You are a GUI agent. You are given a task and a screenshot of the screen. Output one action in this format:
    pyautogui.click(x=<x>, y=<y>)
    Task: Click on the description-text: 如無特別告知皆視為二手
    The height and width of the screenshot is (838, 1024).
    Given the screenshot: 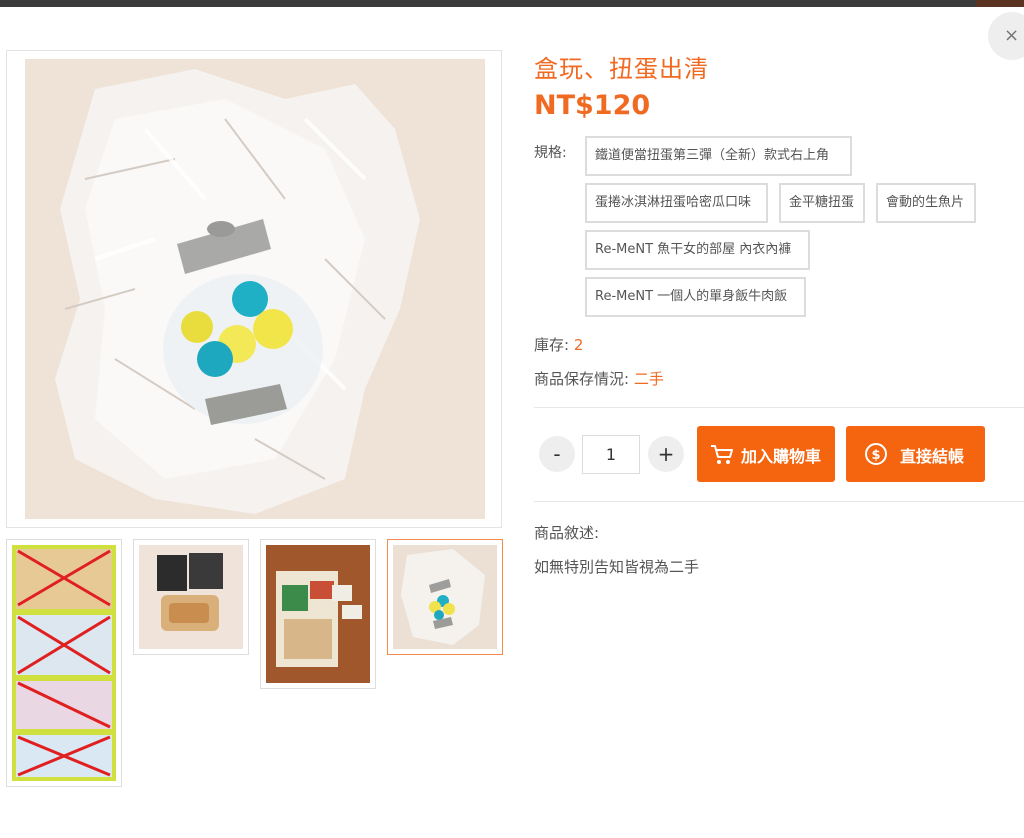 What is the action you would take?
    pyautogui.click(x=617, y=567)
    